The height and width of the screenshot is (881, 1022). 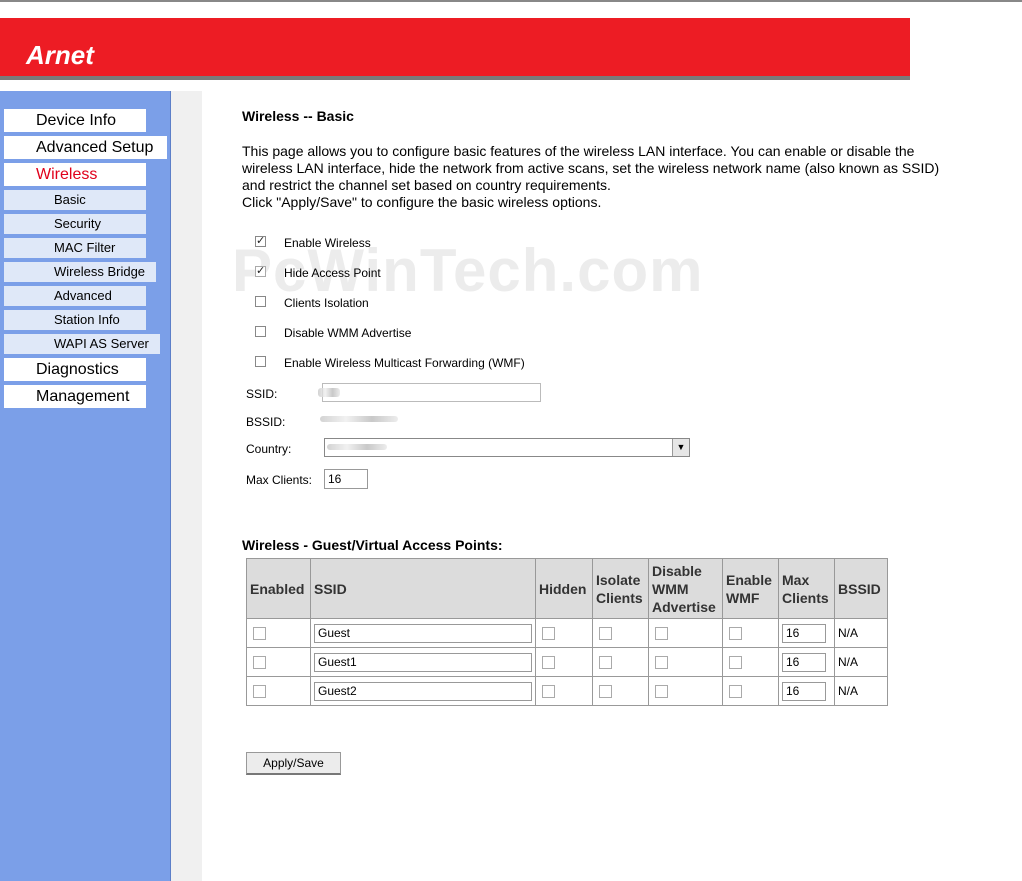 What do you see at coordinates (455, 49) in the screenshot?
I see `brand-header: Arnet` at bounding box center [455, 49].